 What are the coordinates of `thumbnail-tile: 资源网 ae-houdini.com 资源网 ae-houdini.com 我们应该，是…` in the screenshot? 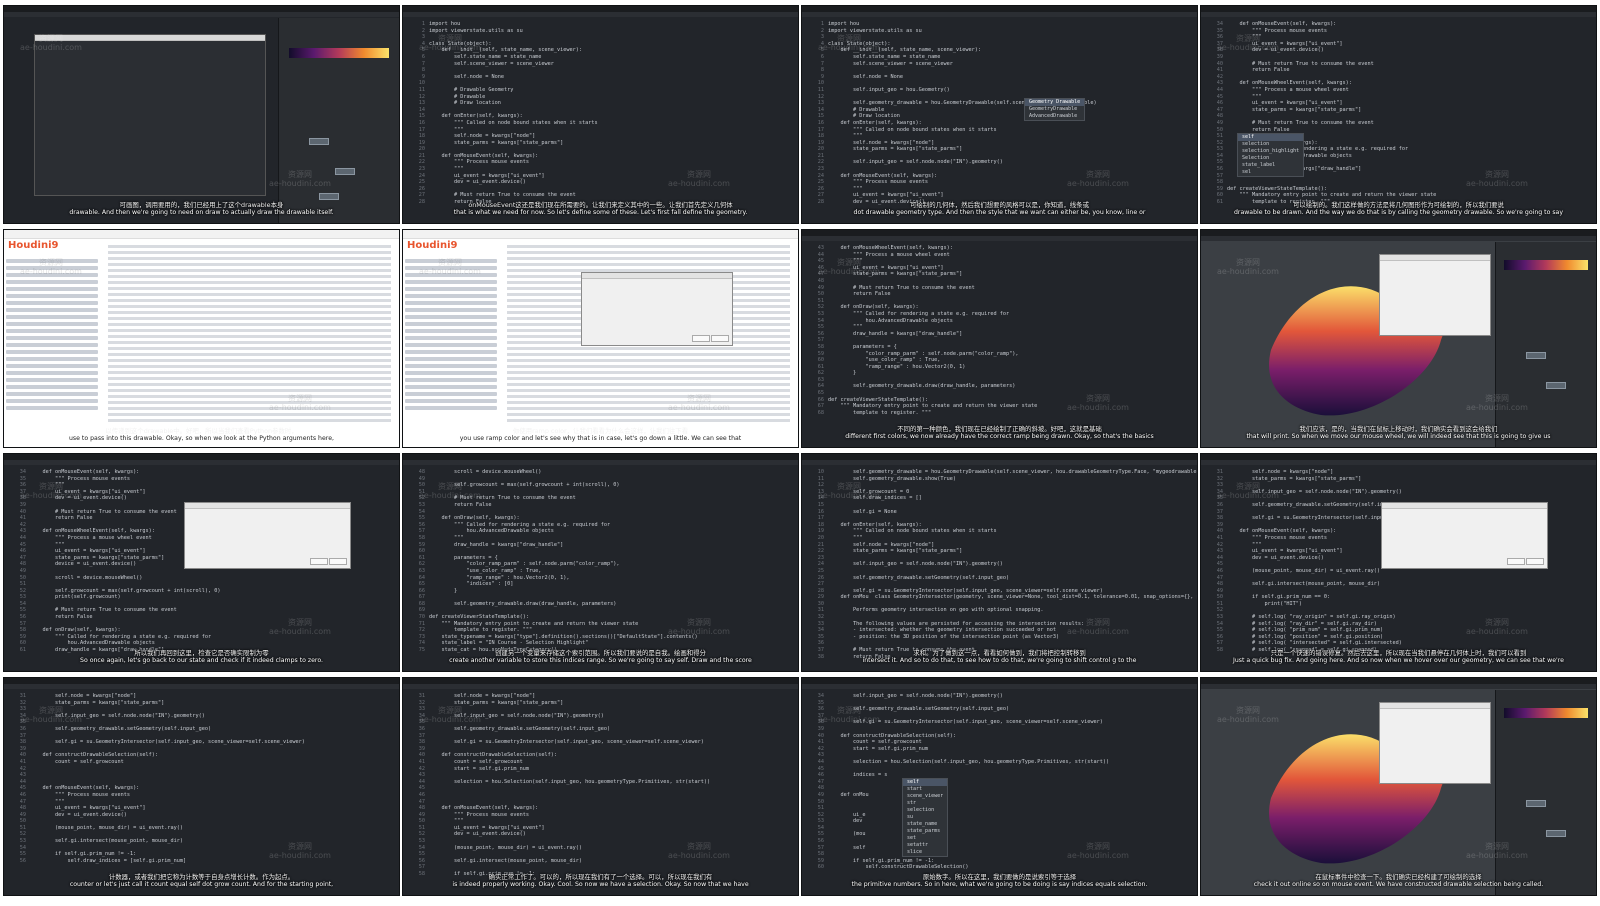 It's located at (1398, 338).